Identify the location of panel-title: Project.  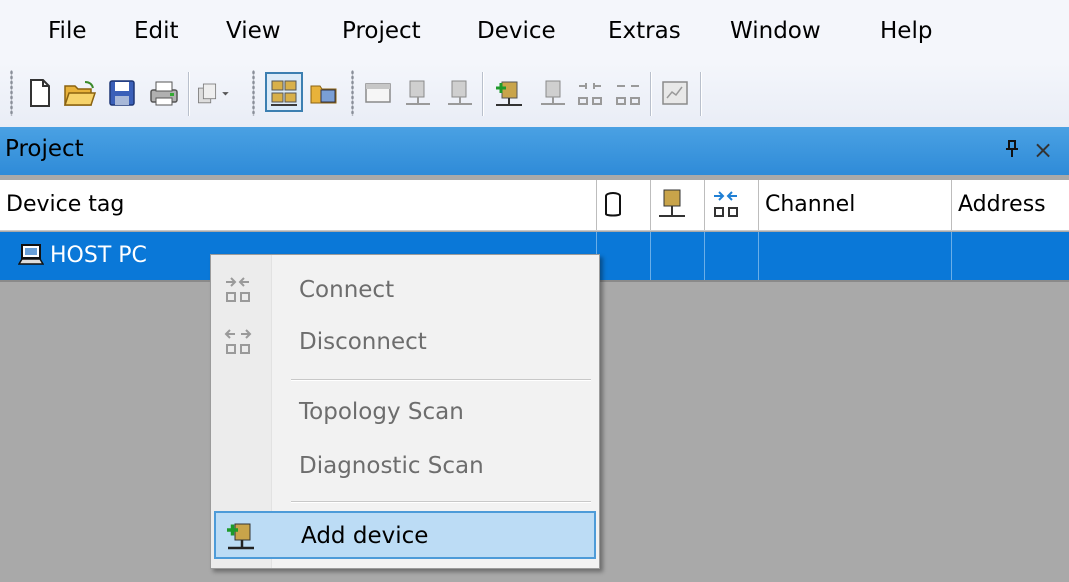
(44, 149).